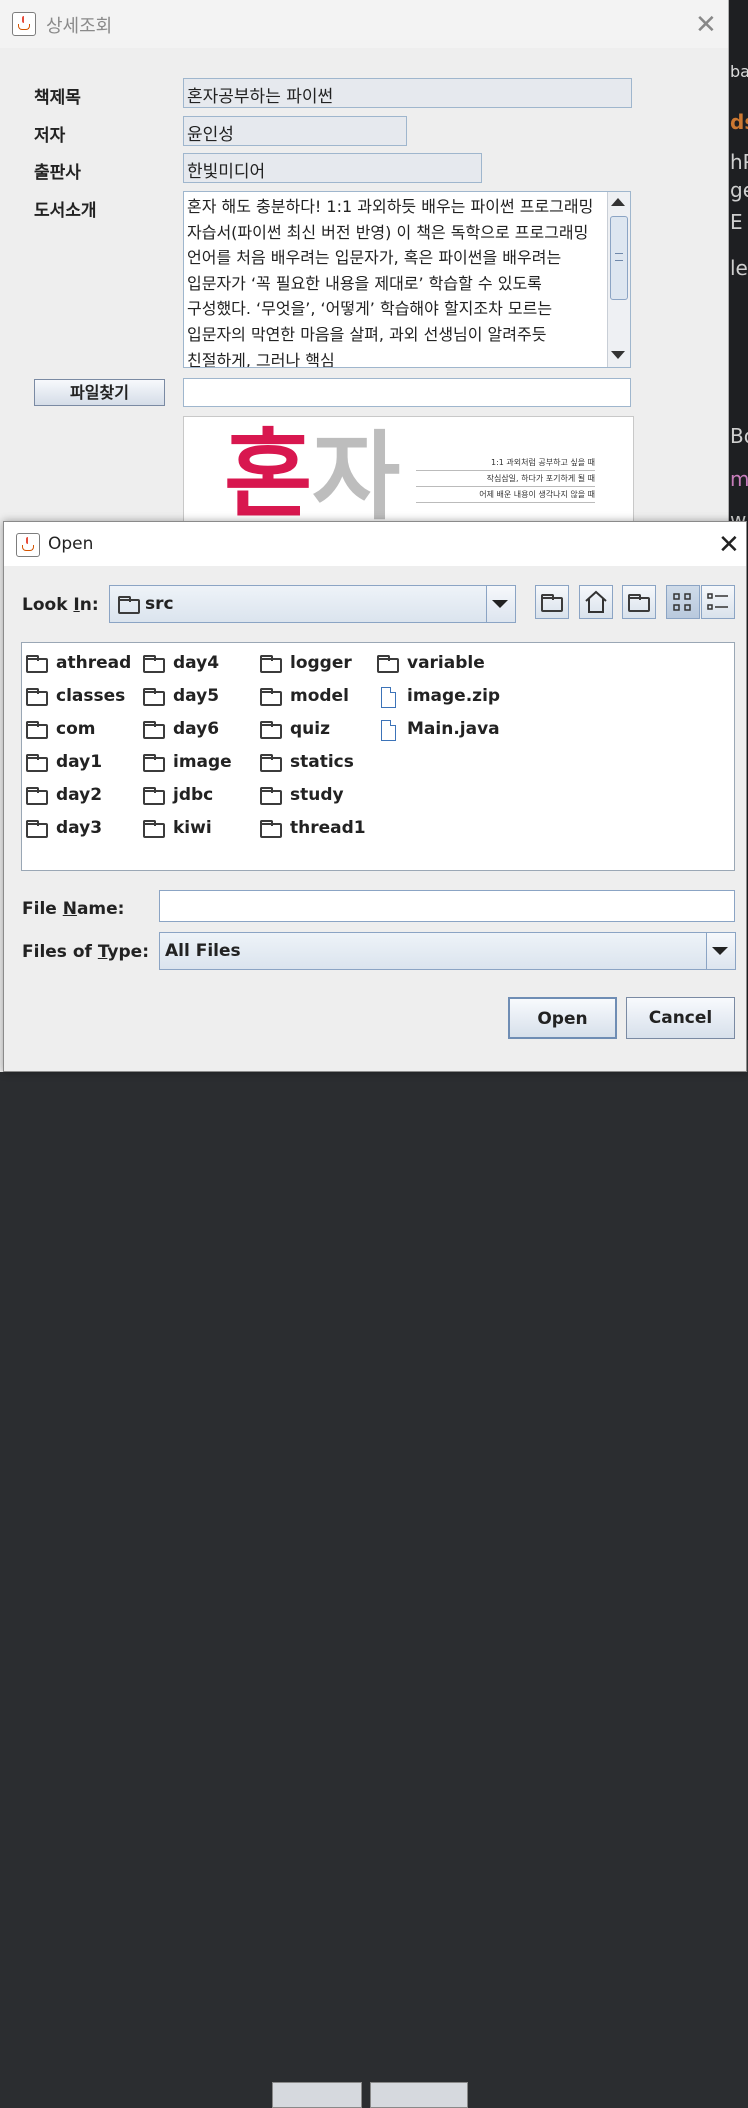 The image size is (748, 2108). I want to click on new-folder-icon, so click(639, 603).